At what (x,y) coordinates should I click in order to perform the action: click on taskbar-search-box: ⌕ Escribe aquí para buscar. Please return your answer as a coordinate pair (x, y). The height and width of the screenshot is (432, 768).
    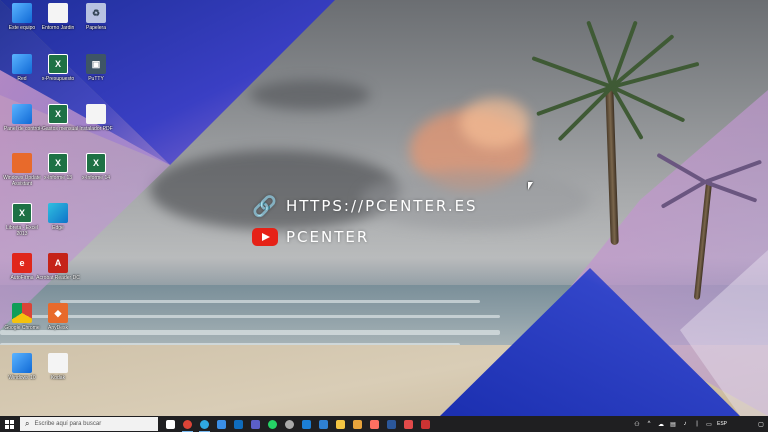
    Looking at the image, I should click on (89, 424).